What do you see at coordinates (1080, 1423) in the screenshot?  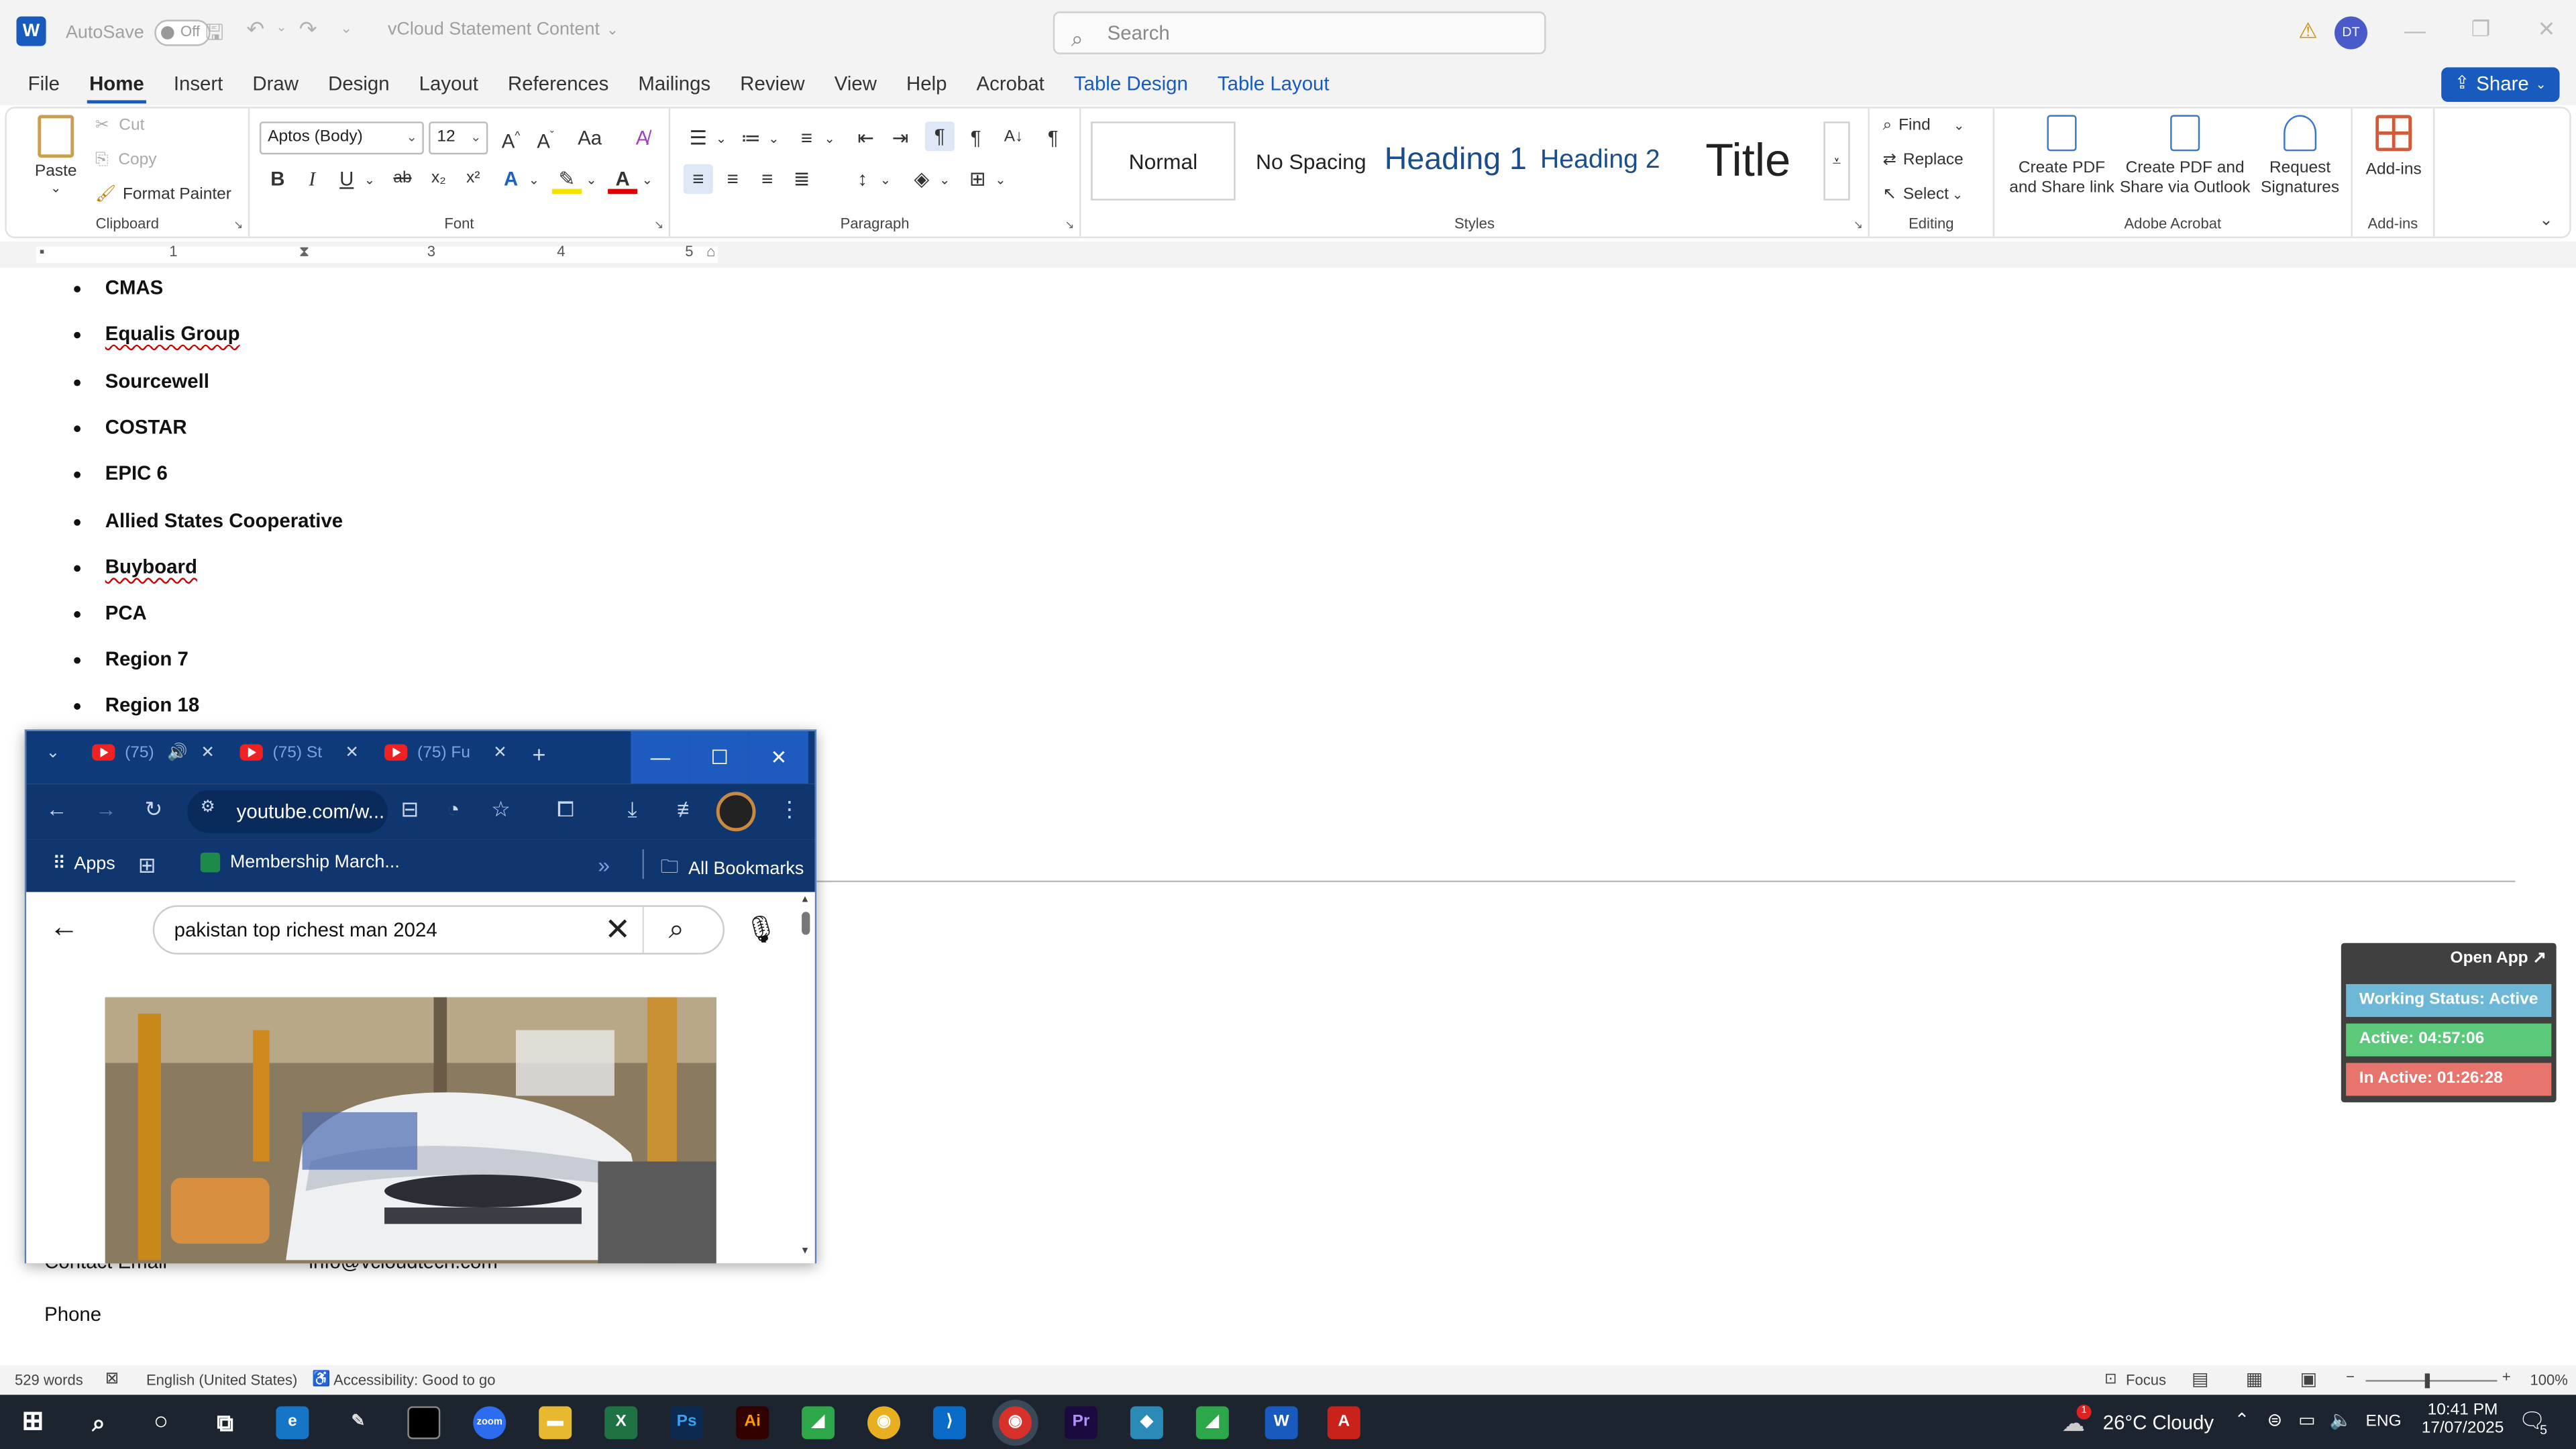 I see `premiere-icon: Pr` at bounding box center [1080, 1423].